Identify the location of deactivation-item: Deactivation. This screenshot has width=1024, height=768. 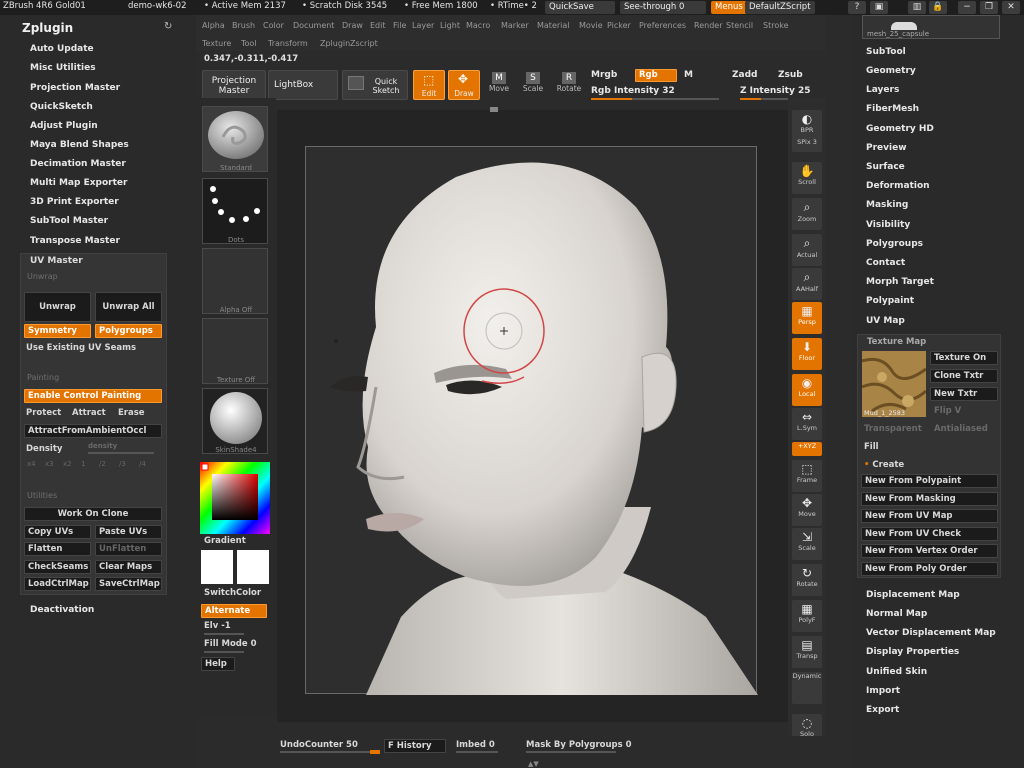
(62, 610).